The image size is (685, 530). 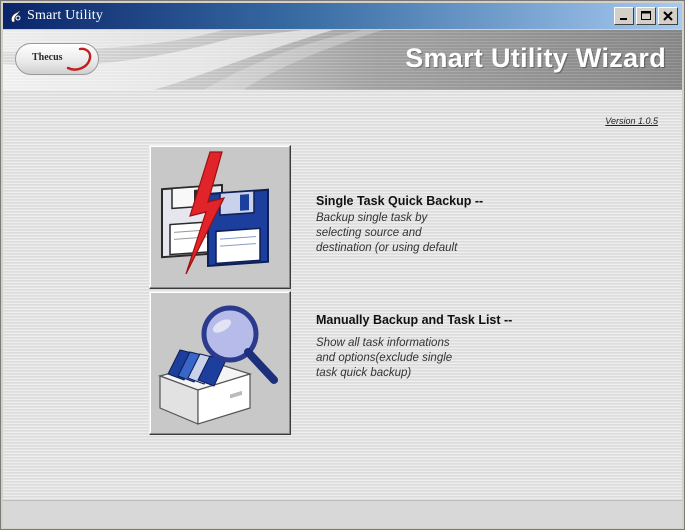 I want to click on task-2-title: Manually Backup and Task List --, so click(x=414, y=320).